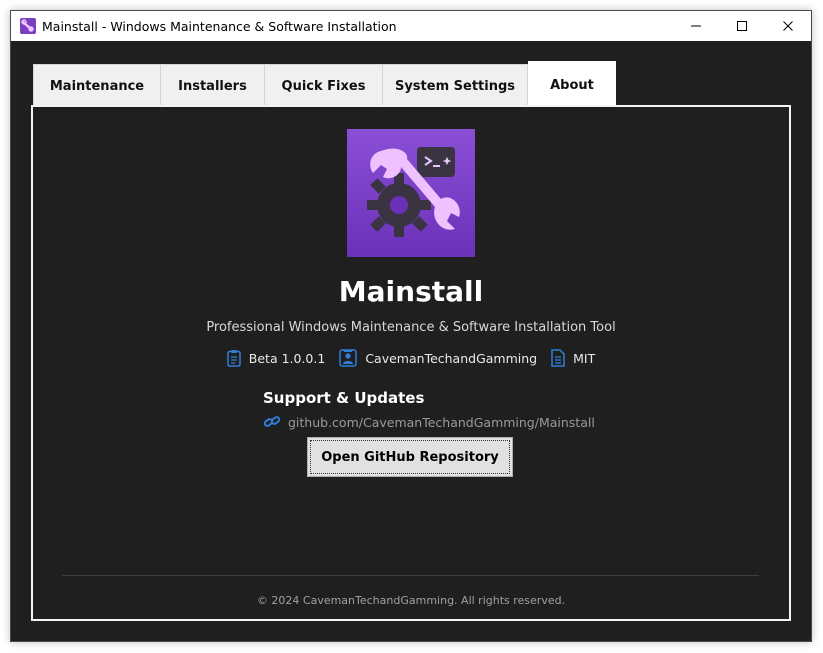 Image resolution: width=823 pixels, height=653 pixels. I want to click on app-meta: Beta 1.0.0.1 CavemanTechandGamming MIT, so click(411, 358).